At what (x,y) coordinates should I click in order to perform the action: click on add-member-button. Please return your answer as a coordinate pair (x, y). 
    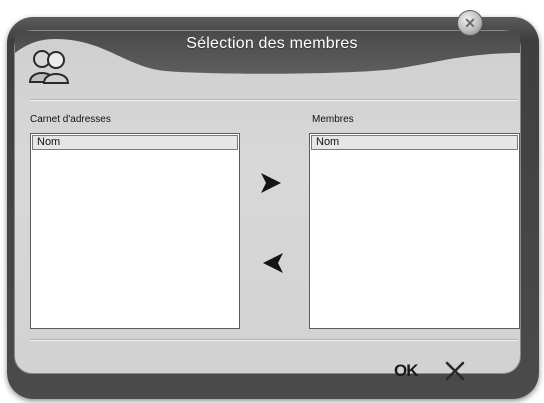
    Looking at the image, I should click on (271, 183).